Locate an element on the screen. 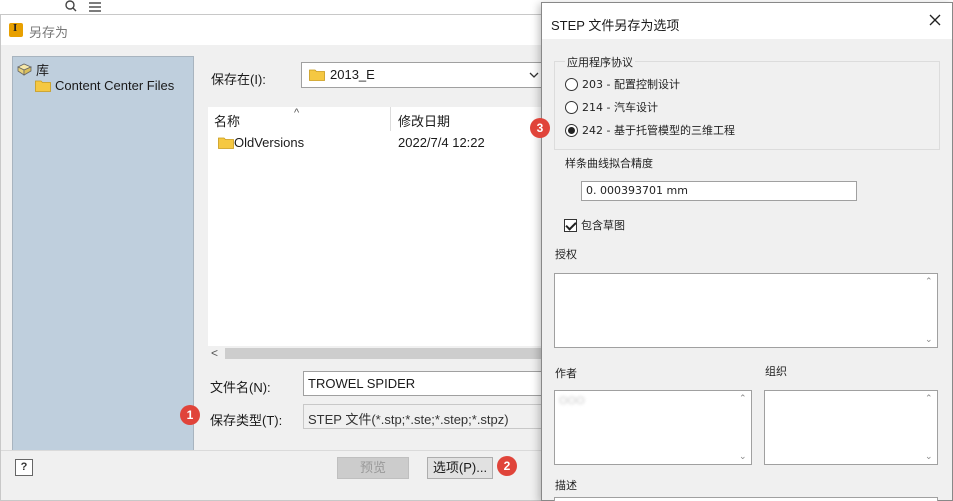 This screenshot has width=953, height=501. annotation-badge-2: 2 is located at coordinates (507, 466).